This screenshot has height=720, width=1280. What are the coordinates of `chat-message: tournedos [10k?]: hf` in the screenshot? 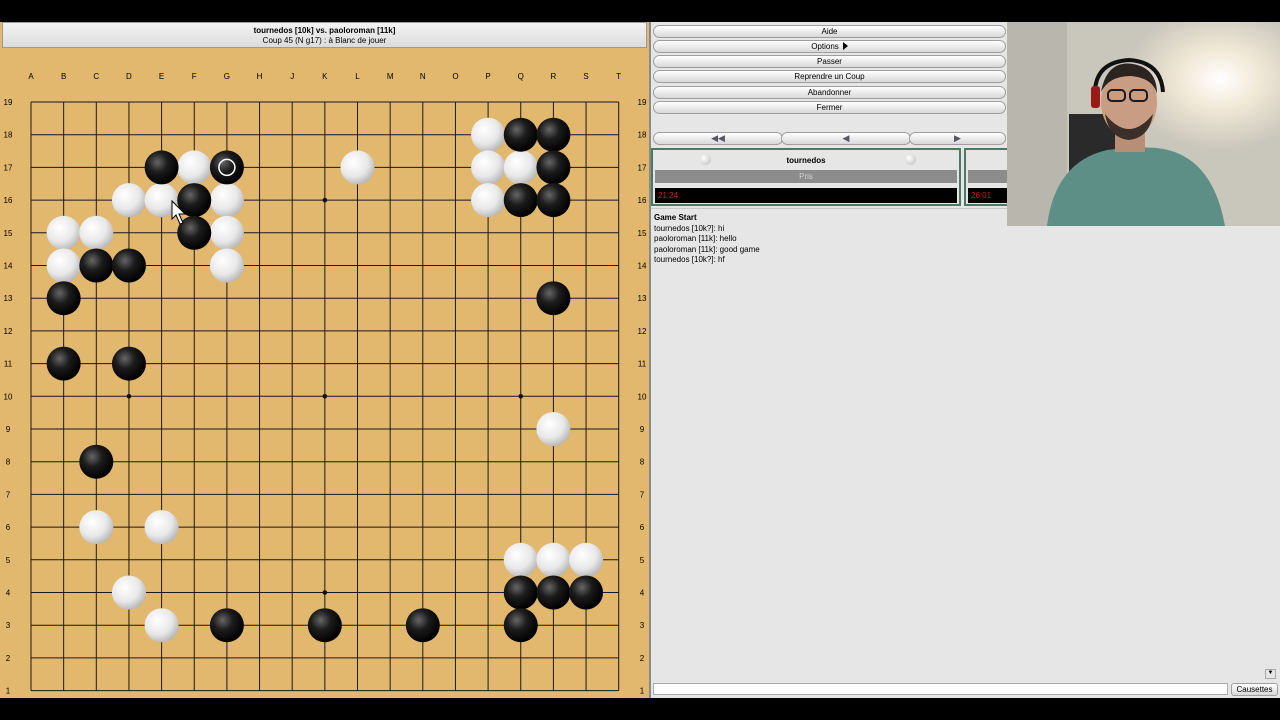 It's located at (689, 260).